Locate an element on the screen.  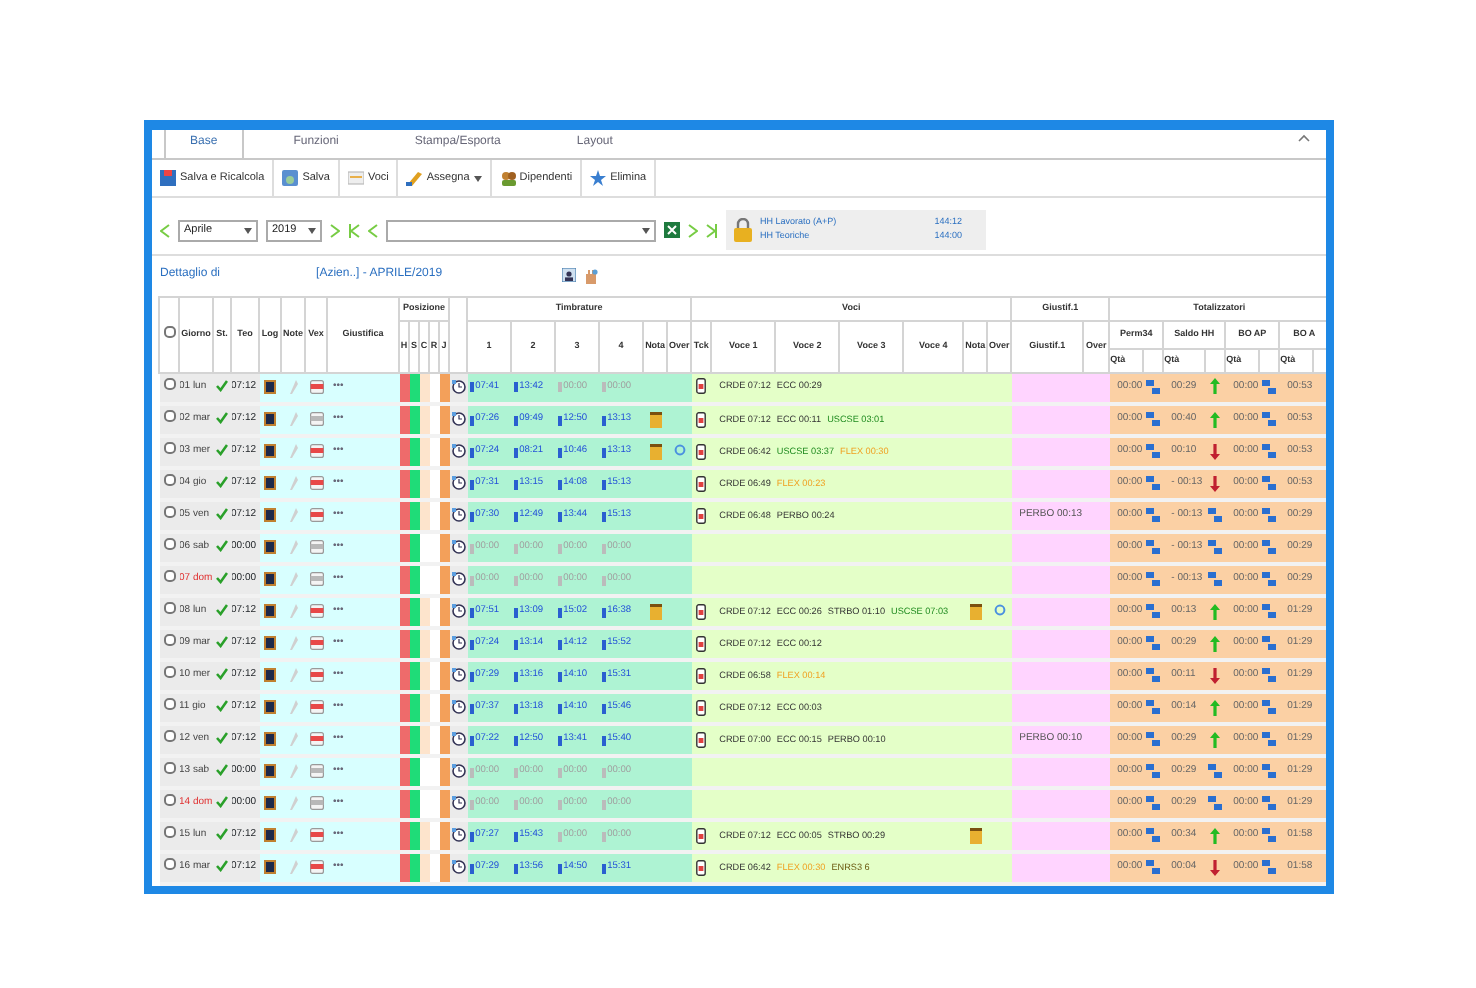
employee-select is located at coordinates (521, 230).